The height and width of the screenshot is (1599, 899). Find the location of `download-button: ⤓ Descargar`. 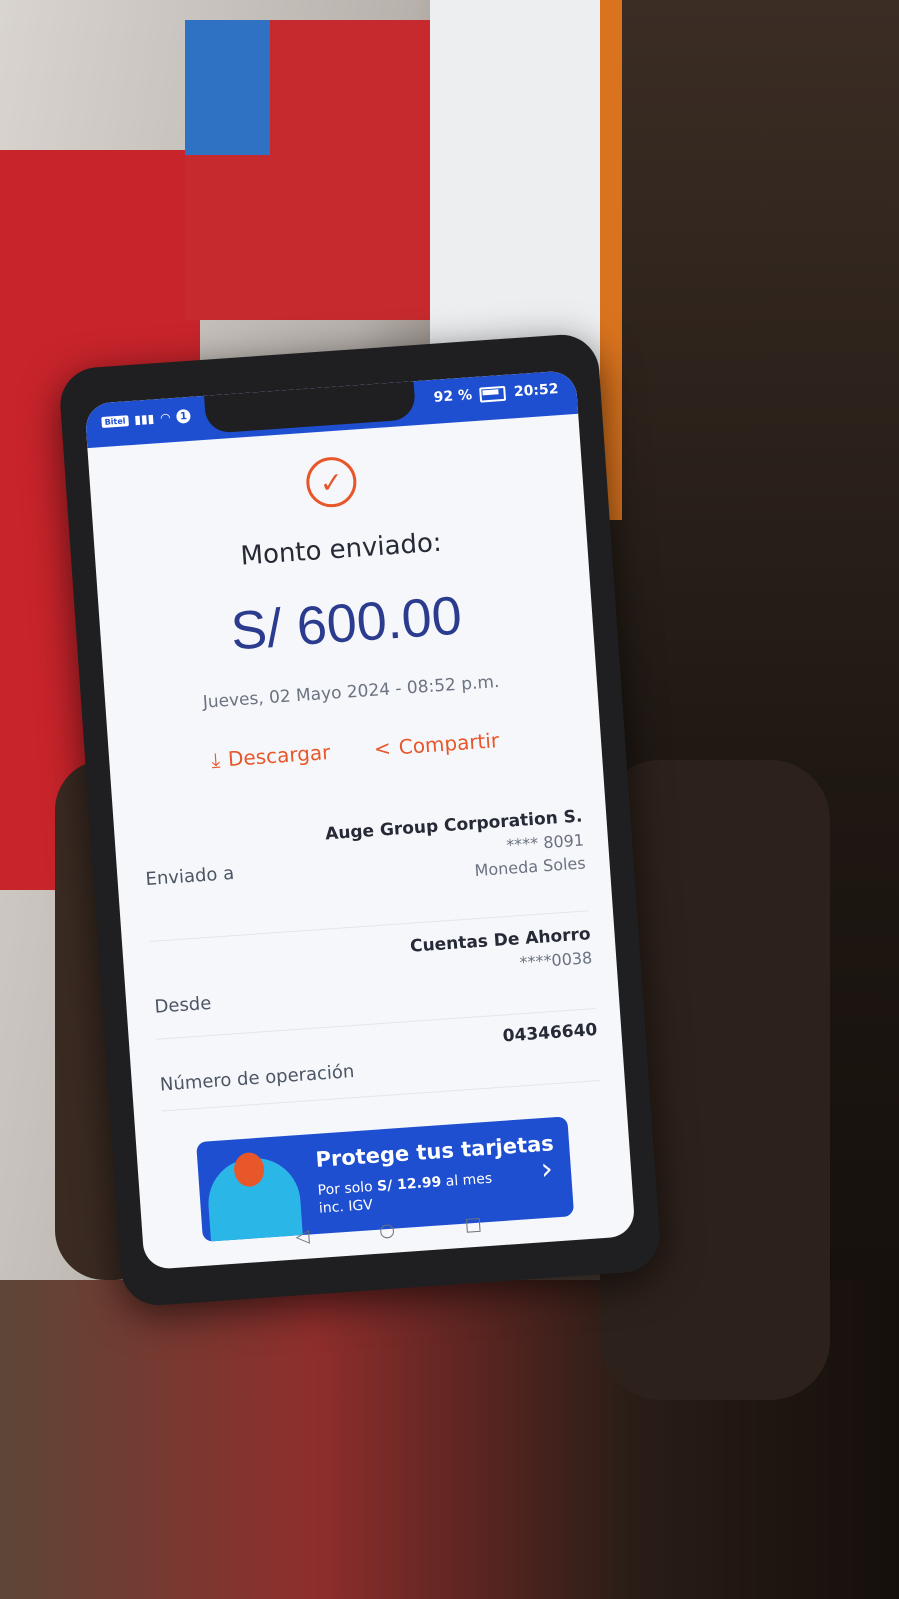

download-button: ⤓ Descargar is located at coordinates (270, 756).